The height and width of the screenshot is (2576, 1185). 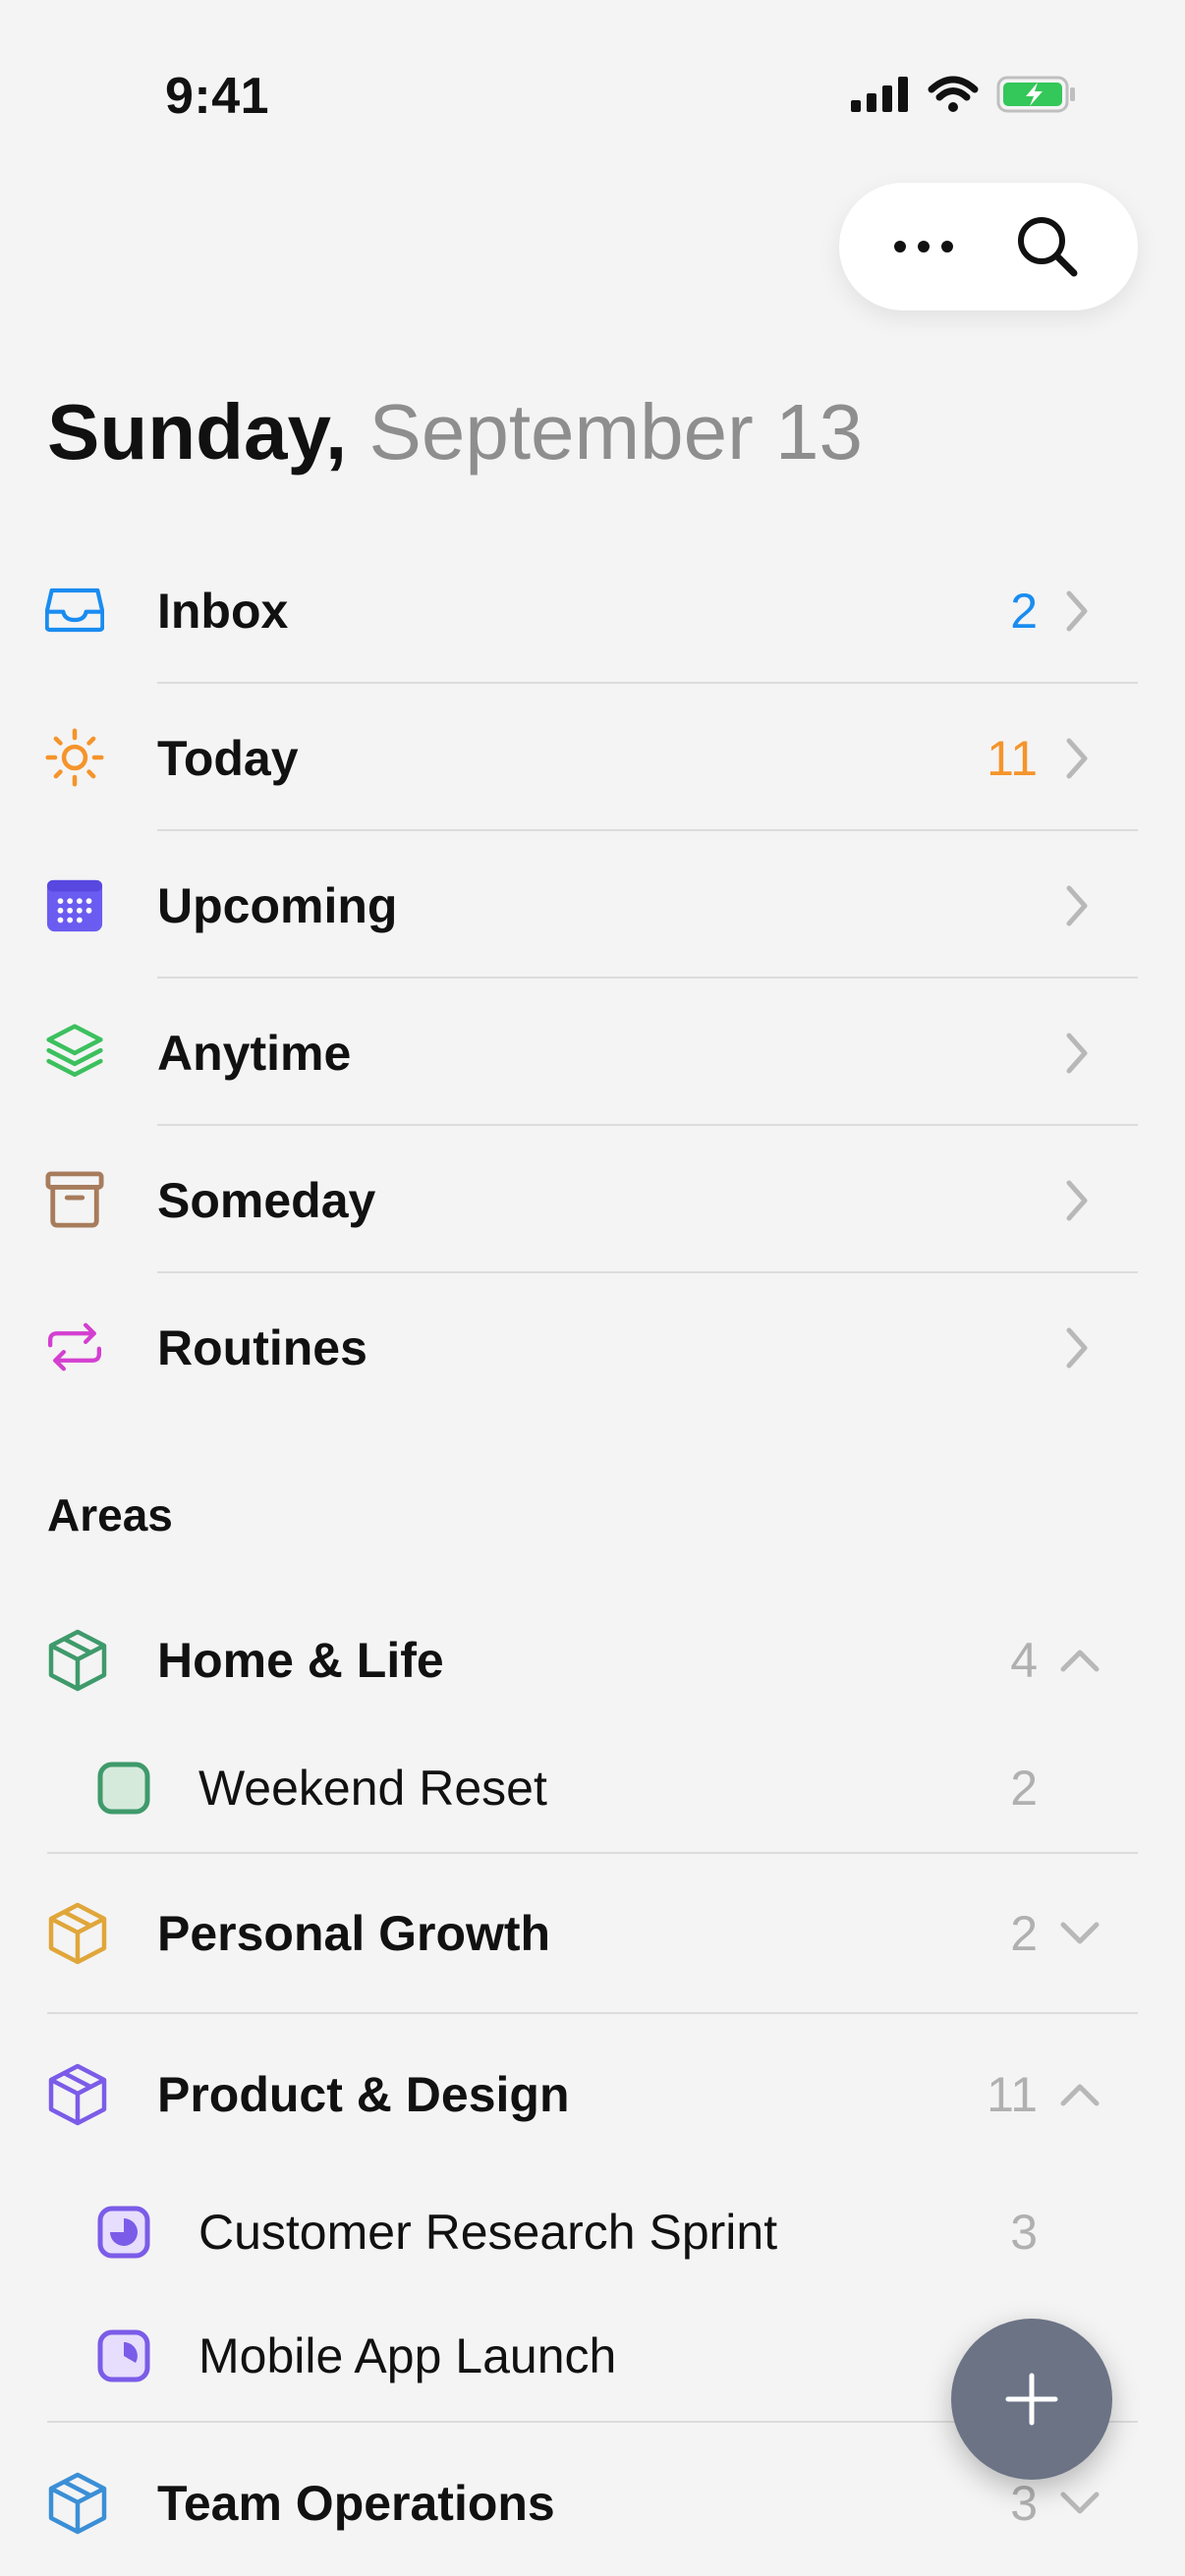 What do you see at coordinates (262, 1347) in the screenshot?
I see `nav-item-label: Routines` at bounding box center [262, 1347].